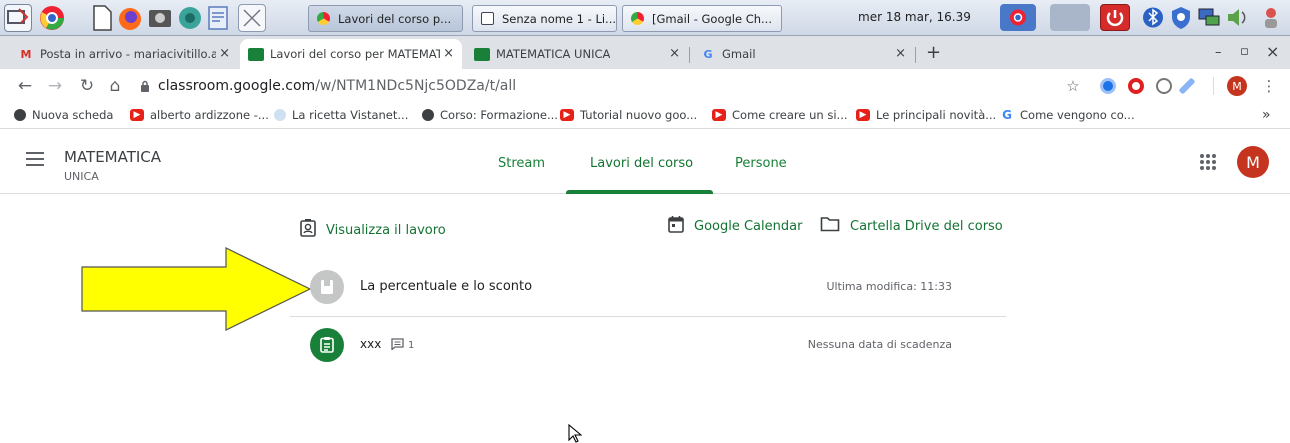 The height and width of the screenshot is (443, 1290). Describe the element at coordinates (160, 18) in the screenshot. I see `camera-app-icon` at that location.